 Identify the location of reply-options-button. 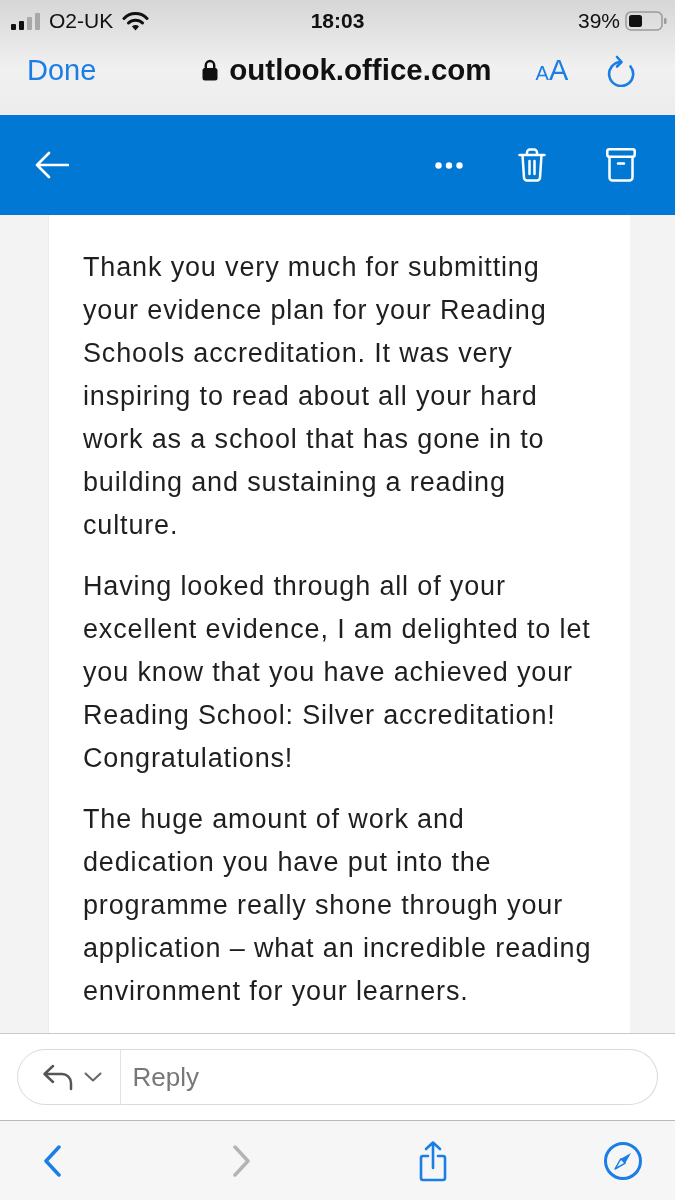
(69, 1077).